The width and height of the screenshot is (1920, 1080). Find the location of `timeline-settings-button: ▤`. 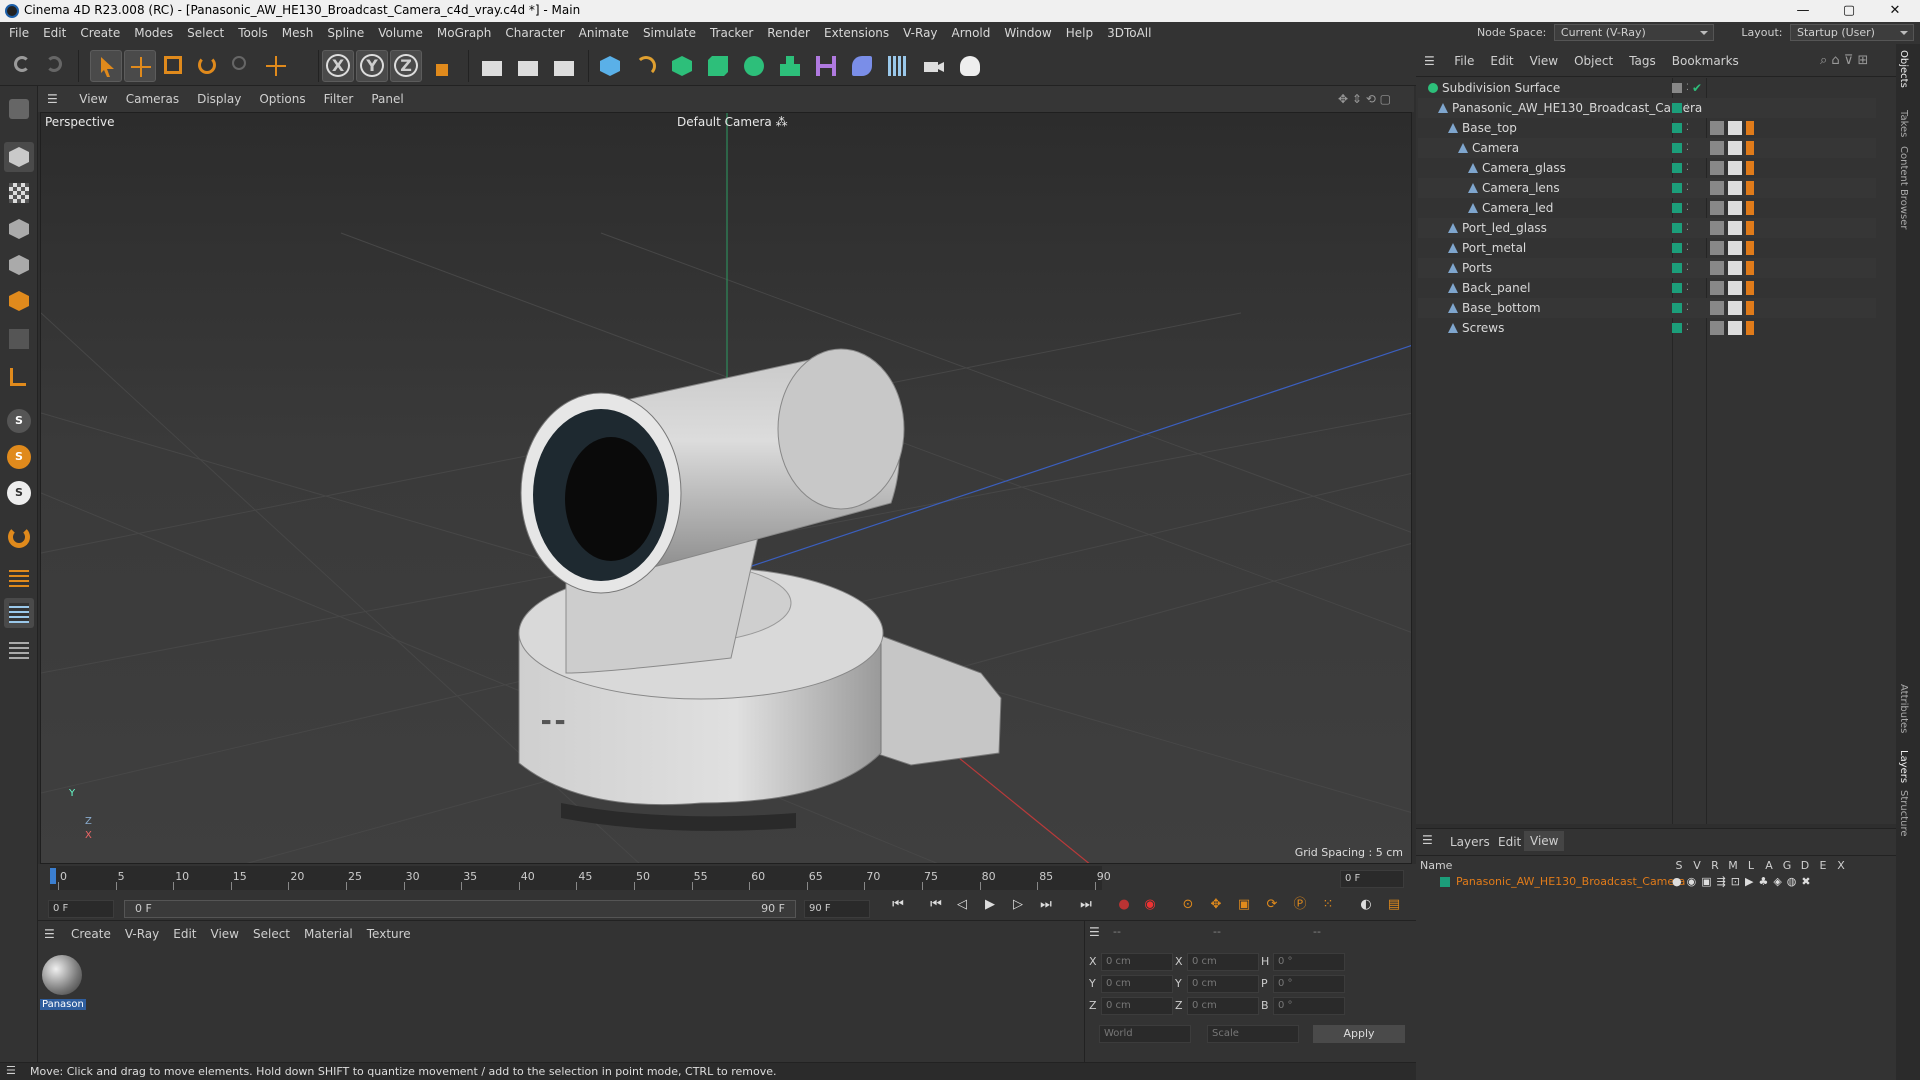

timeline-settings-button: ▤ is located at coordinates (1394, 905).